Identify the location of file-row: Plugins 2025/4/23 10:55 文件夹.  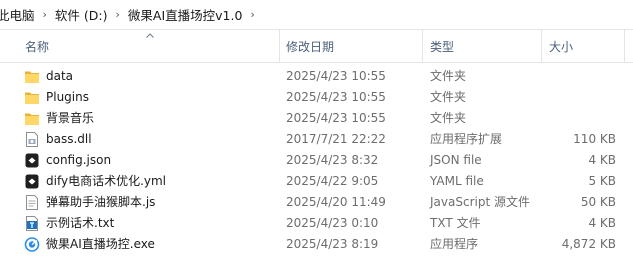
(316, 97).